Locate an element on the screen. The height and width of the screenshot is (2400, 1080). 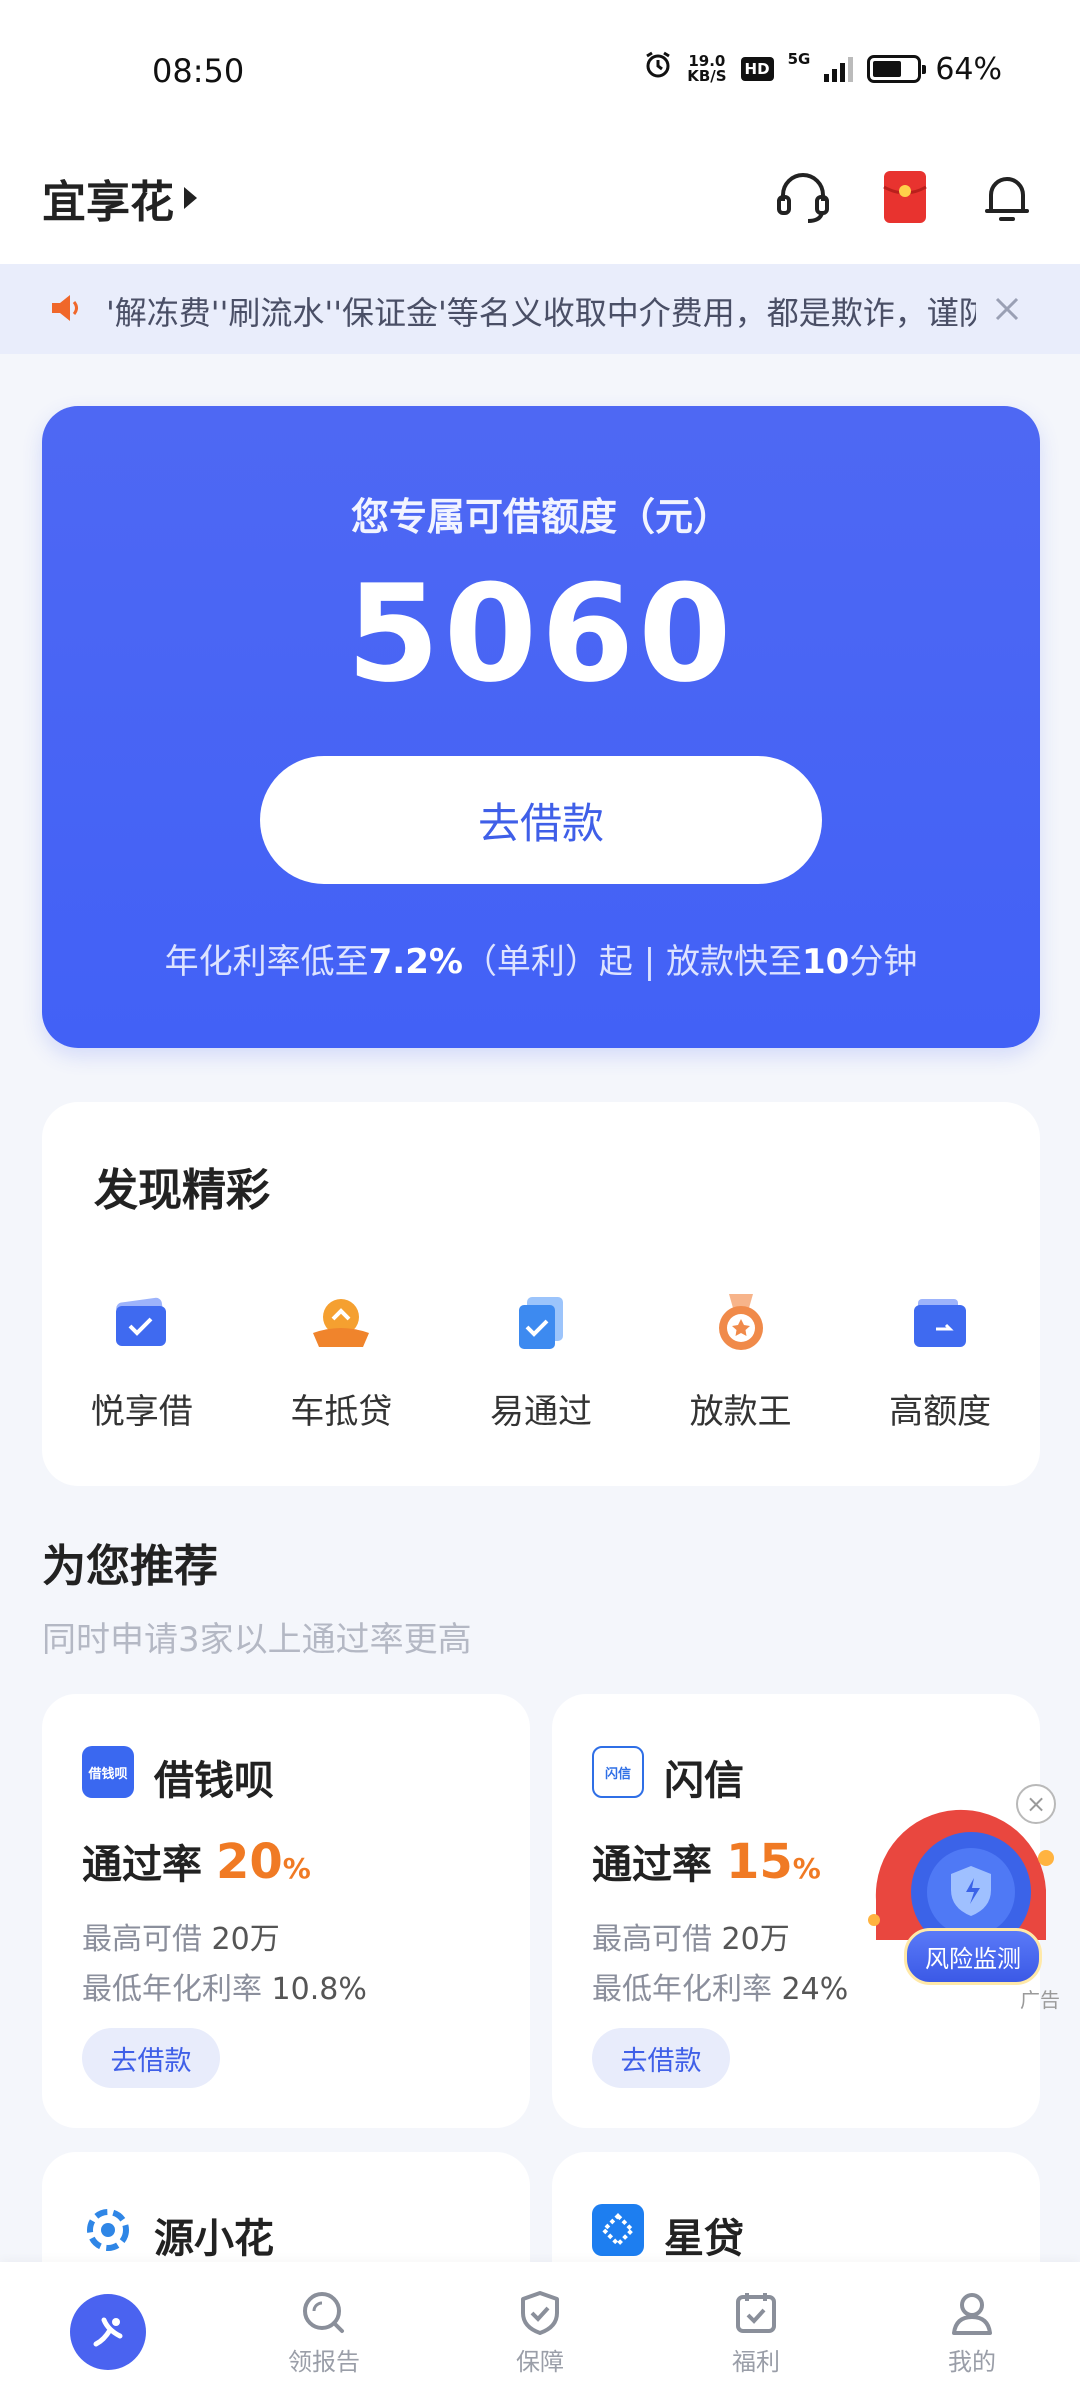
customer-service-icon is located at coordinates (803, 197).